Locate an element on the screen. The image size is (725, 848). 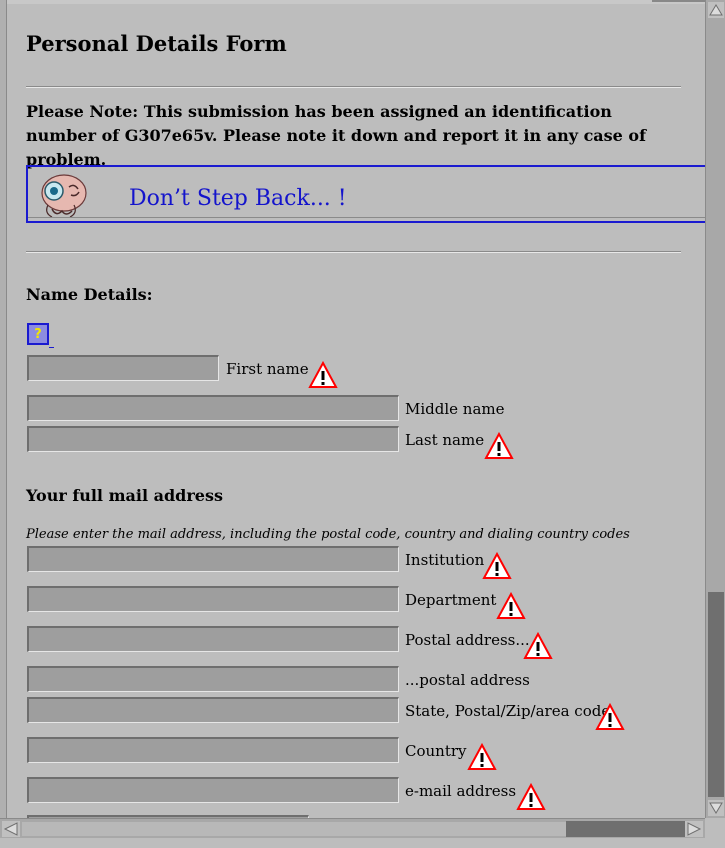
scroll-up-arrow-icon is located at coordinates (716, 10).